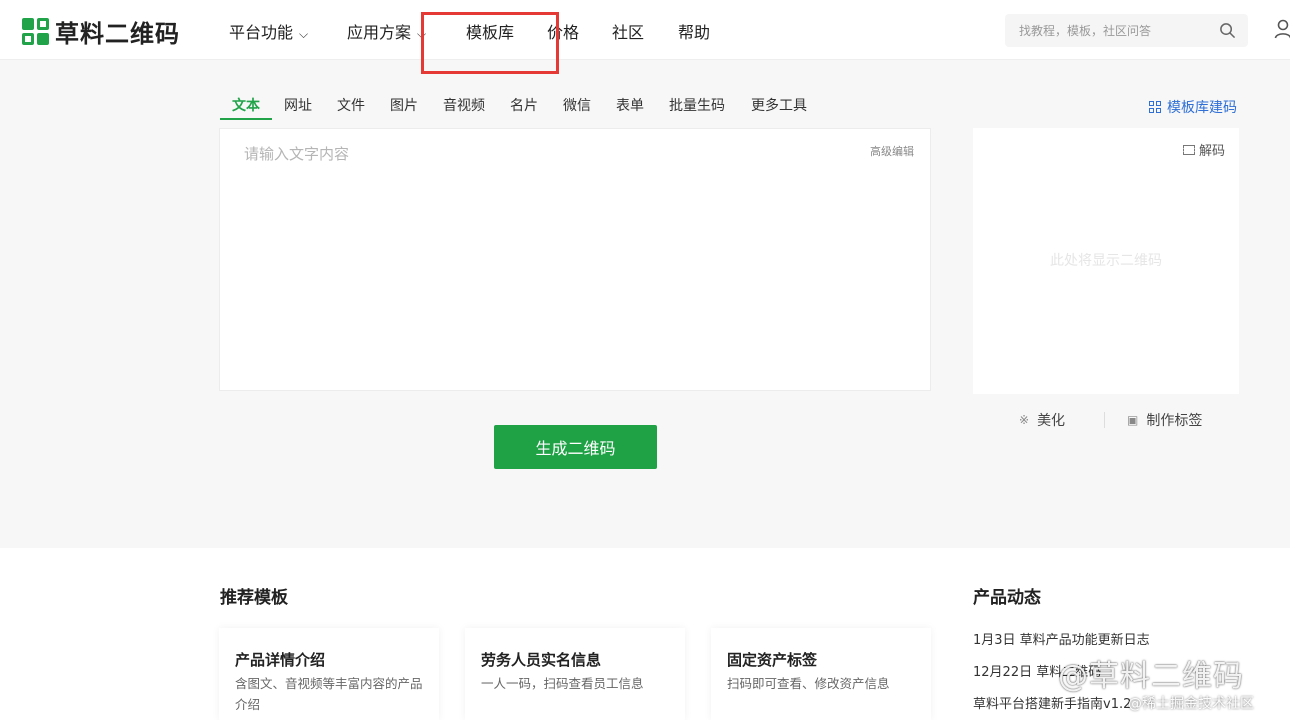 This screenshot has height=720, width=1290. Describe the element at coordinates (254, 598) in the screenshot. I see `recommended-templates-title: 推荐模板` at that location.